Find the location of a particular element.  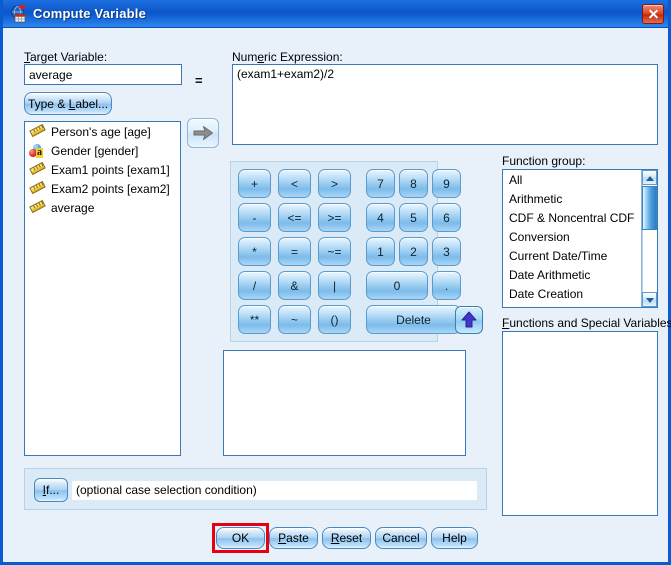

keypad-key-parentheses: () is located at coordinates (334, 319).